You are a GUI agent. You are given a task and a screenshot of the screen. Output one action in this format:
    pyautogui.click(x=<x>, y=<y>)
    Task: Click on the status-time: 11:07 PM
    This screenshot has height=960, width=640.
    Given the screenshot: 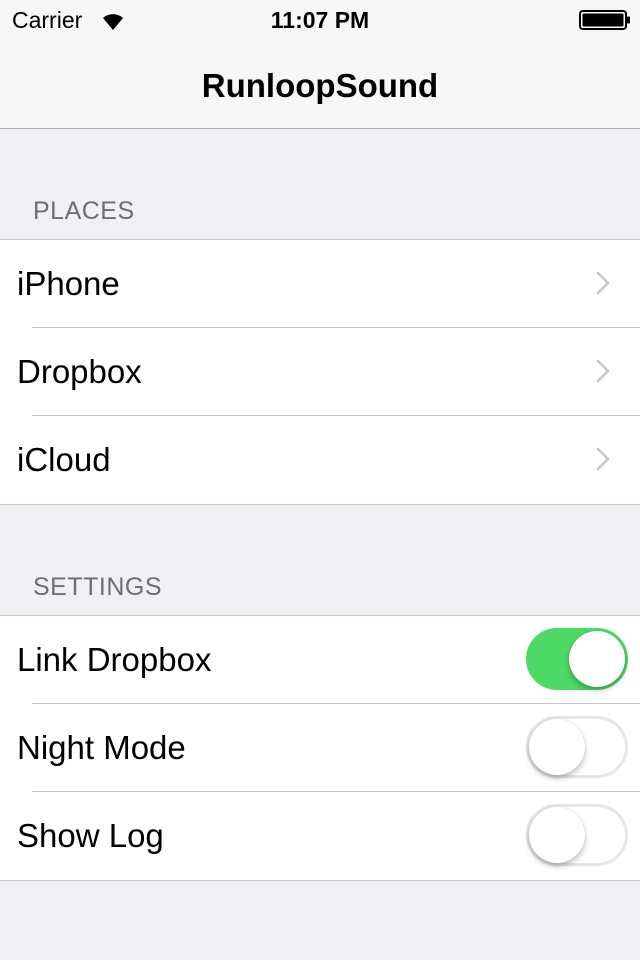 What is the action you would take?
    pyautogui.click(x=320, y=20)
    